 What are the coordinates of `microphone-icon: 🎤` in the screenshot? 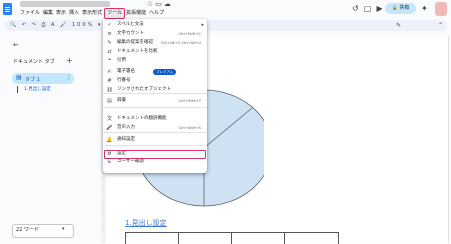 It's located at (109, 128).